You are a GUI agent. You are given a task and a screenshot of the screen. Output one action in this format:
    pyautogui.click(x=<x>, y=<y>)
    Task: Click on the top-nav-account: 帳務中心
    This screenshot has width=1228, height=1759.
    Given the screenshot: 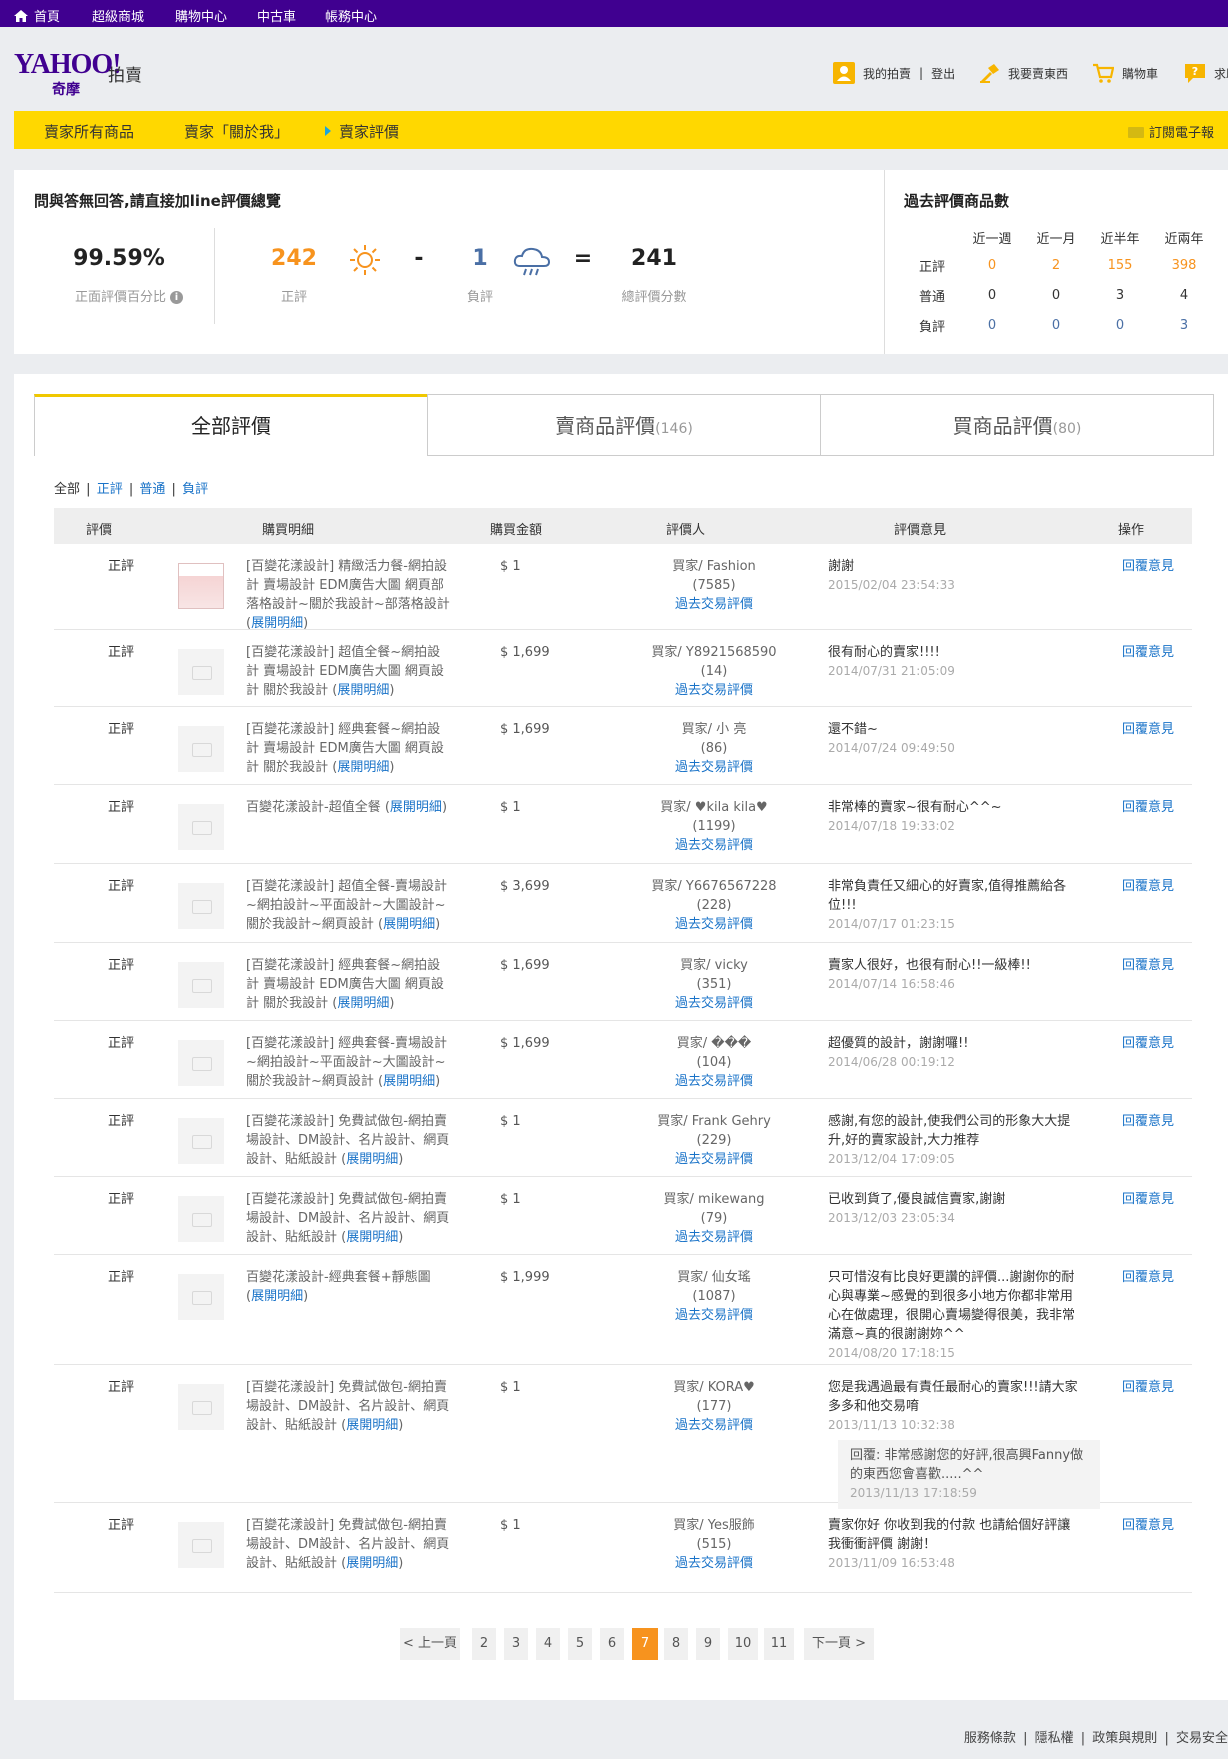 What is the action you would take?
    pyautogui.click(x=351, y=15)
    